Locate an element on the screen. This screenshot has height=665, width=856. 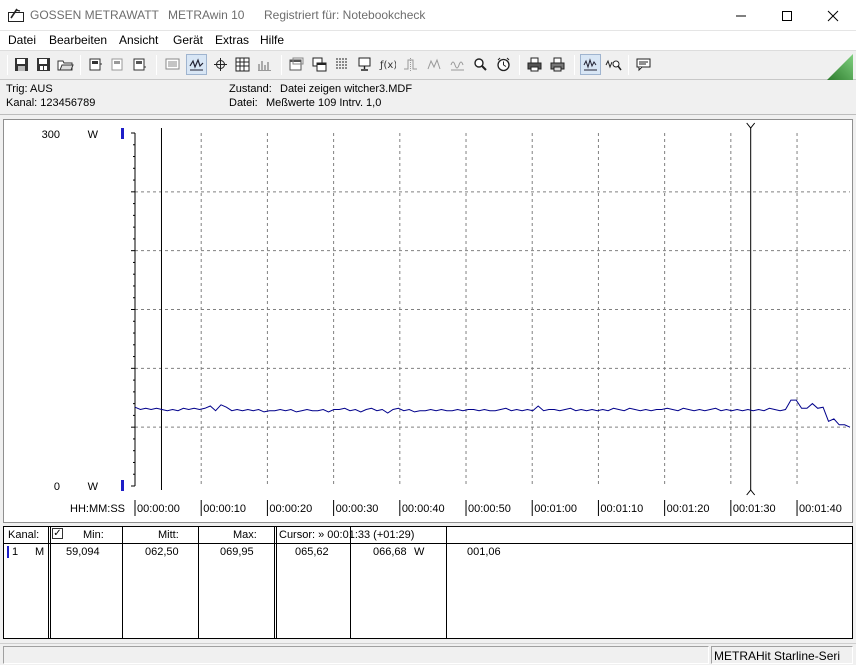
menu-datei: Datei is located at coordinates (22, 40).